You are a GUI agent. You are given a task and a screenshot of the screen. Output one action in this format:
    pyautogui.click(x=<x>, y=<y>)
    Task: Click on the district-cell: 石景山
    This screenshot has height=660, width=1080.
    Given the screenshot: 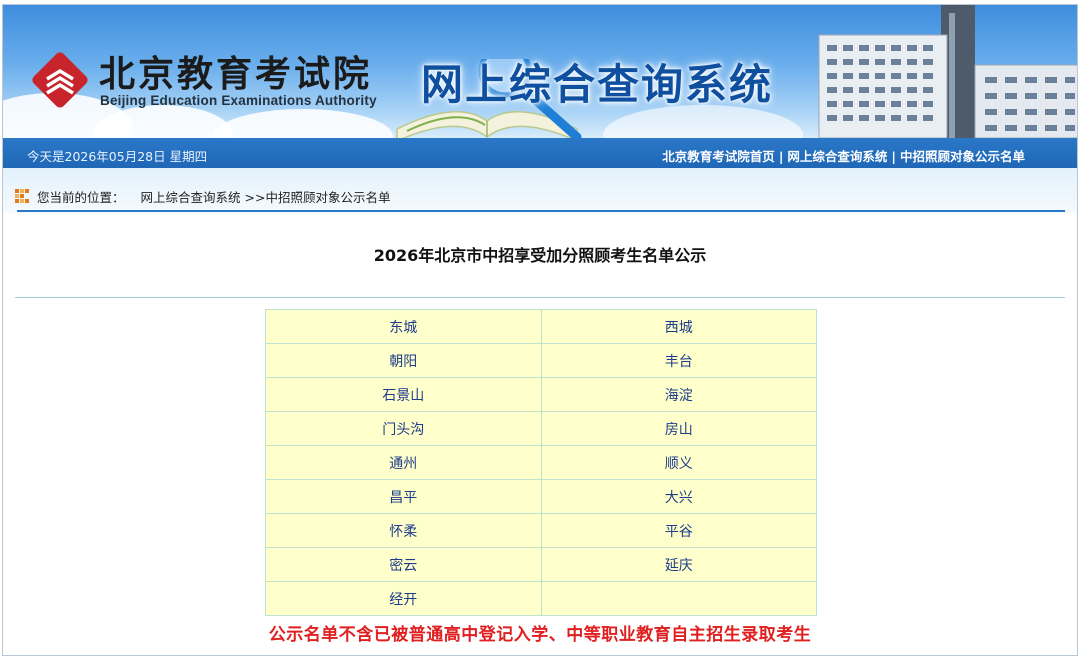 What is the action you would take?
    pyautogui.click(x=403, y=394)
    